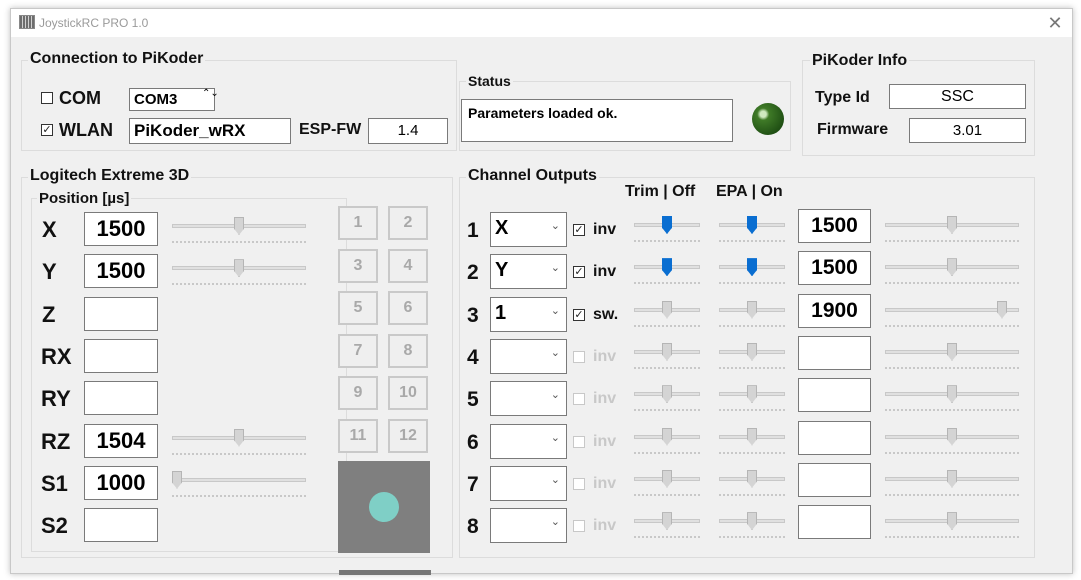 This screenshot has height=580, width=1081. I want to click on axis-value-x: 1500, so click(121, 229).